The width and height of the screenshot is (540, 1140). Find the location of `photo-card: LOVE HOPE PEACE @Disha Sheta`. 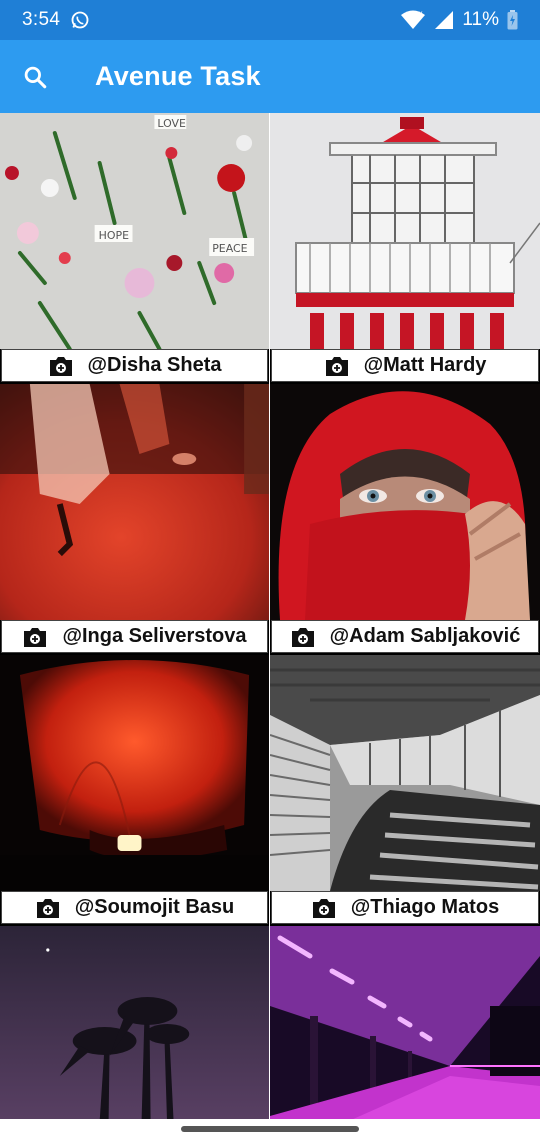

photo-card: LOVE HOPE PEACE @Disha Sheta is located at coordinates (135, 248).